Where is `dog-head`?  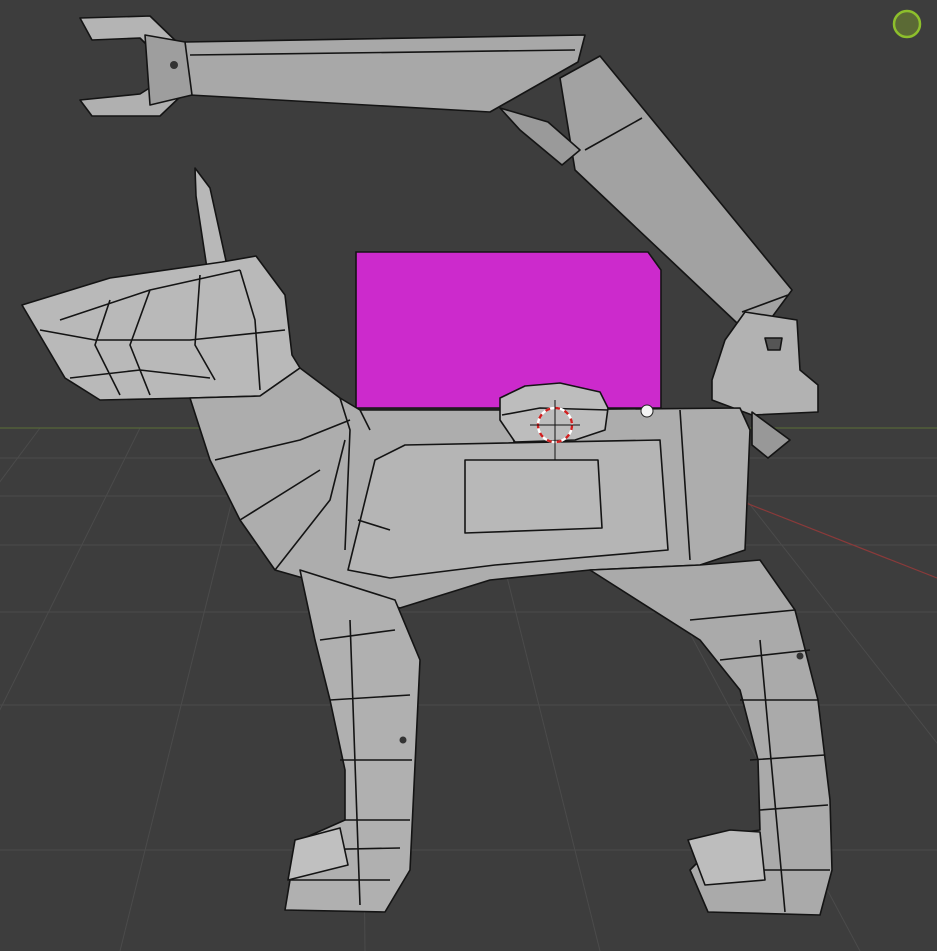 dog-head is located at coordinates (161, 328).